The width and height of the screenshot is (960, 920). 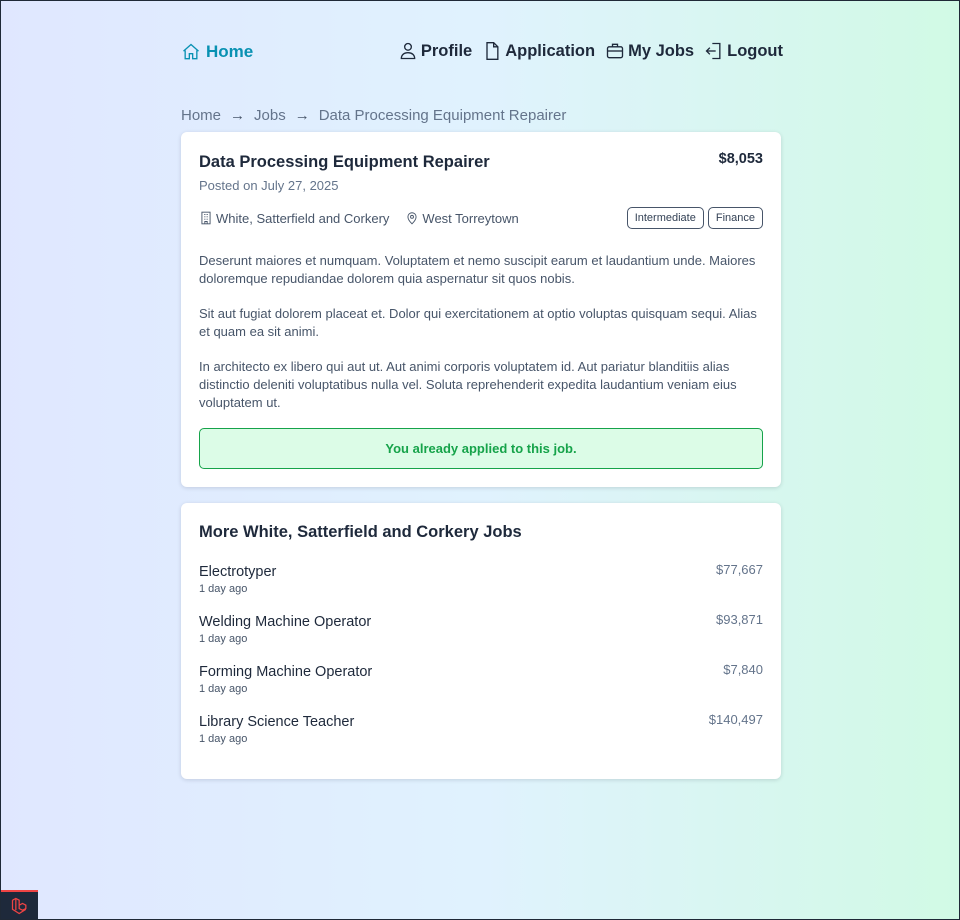 I want to click on nav-home-link: Home, so click(x=217, y=52).